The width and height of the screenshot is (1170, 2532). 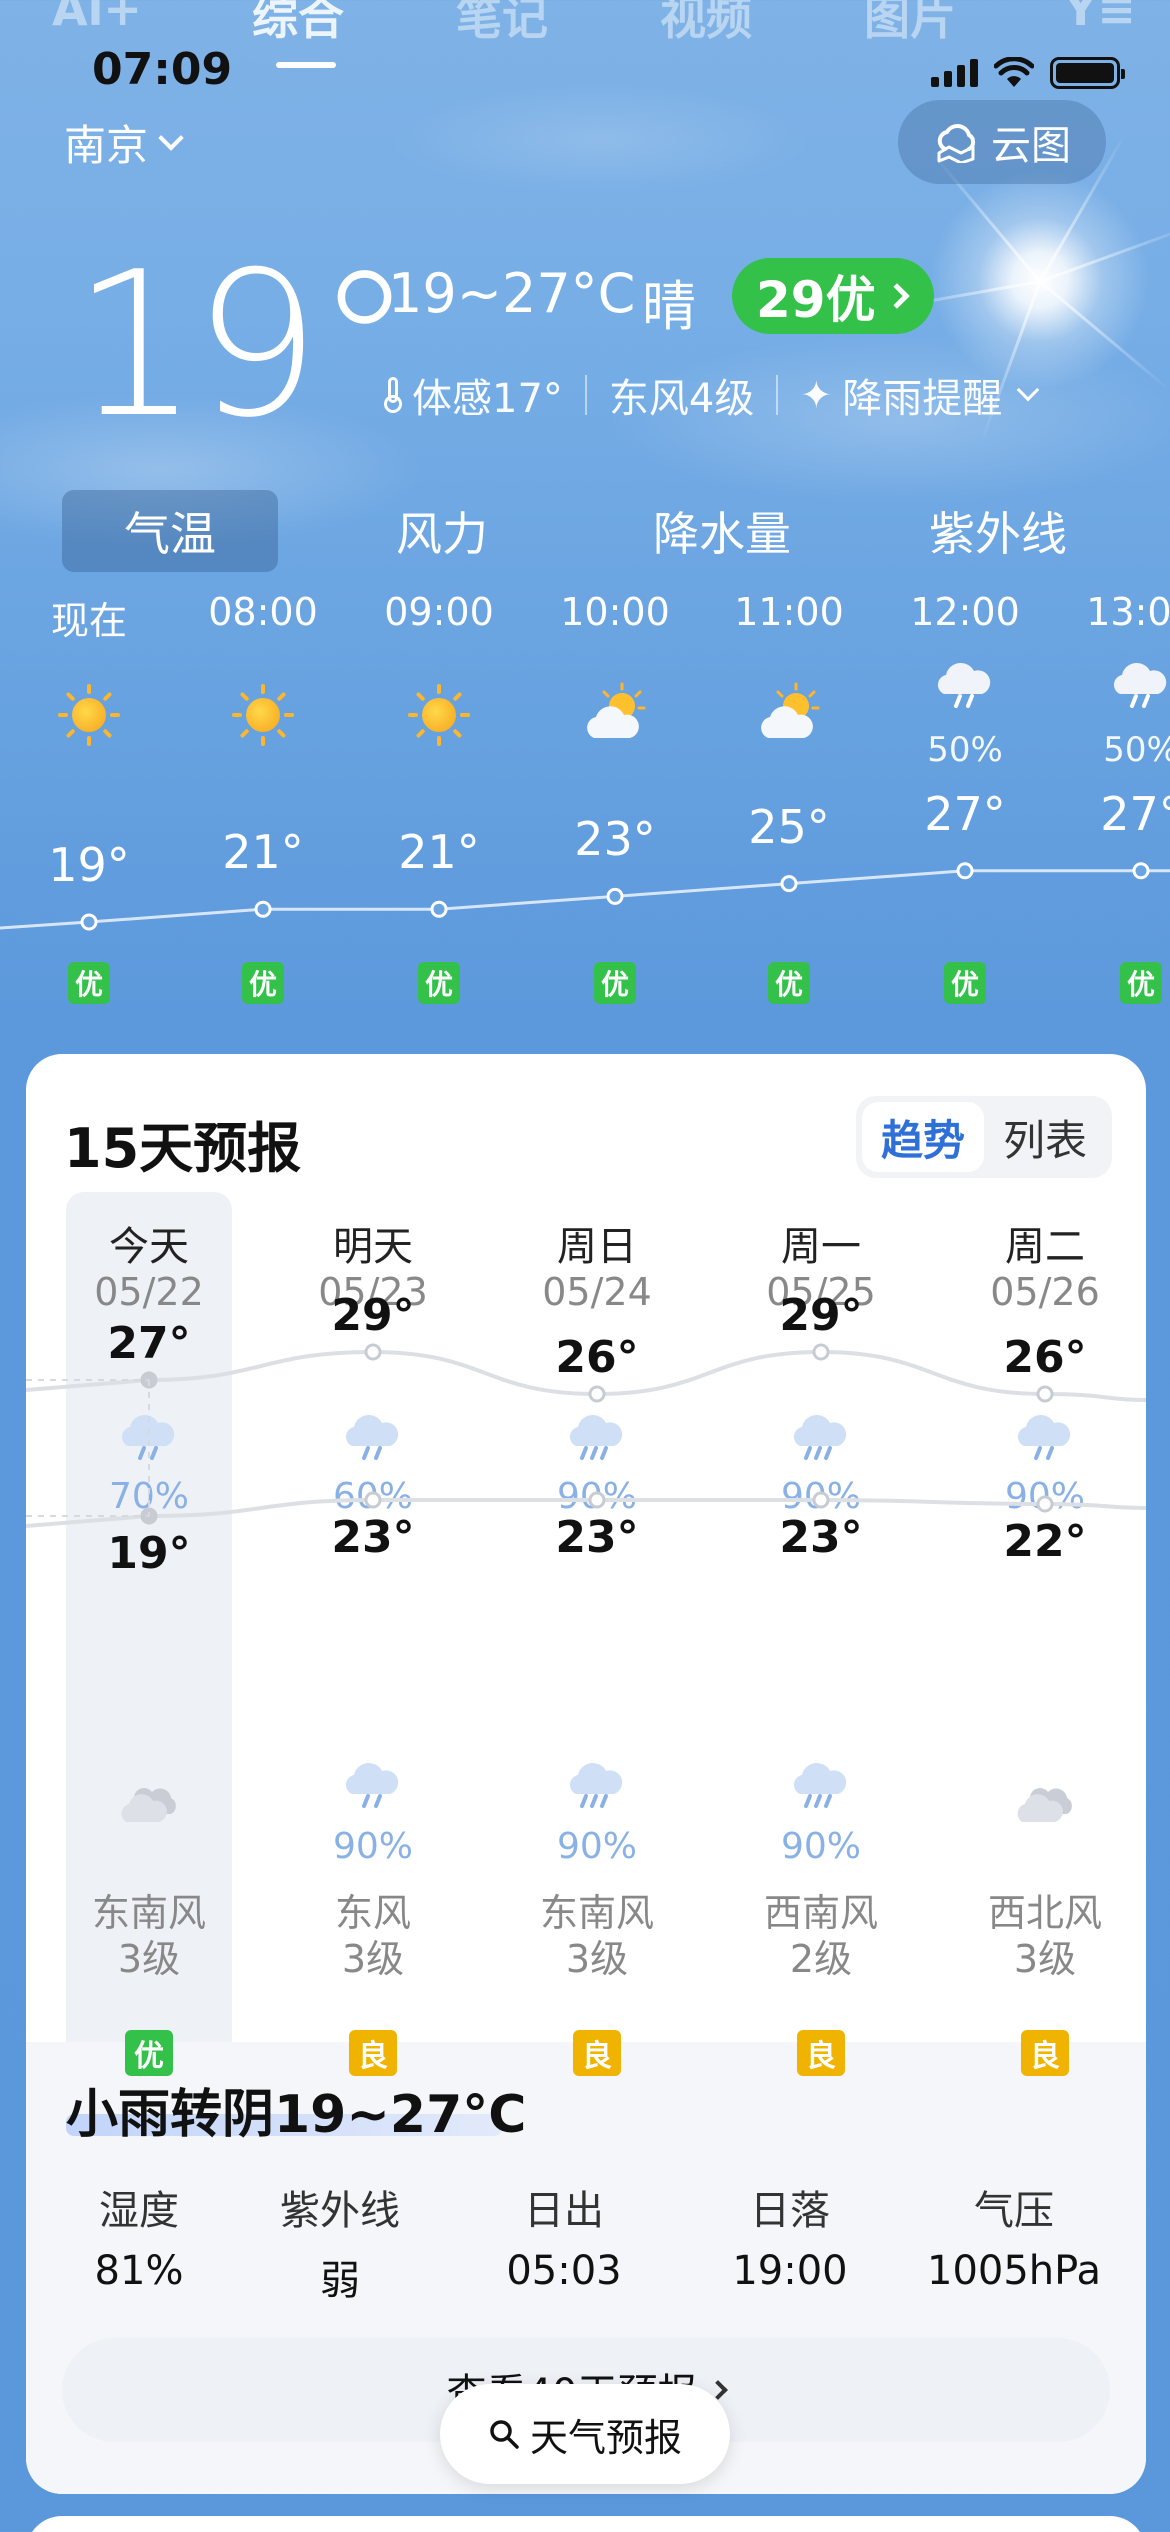 I want to click on stat-label: 湿度, so click(x=139, y=2211).